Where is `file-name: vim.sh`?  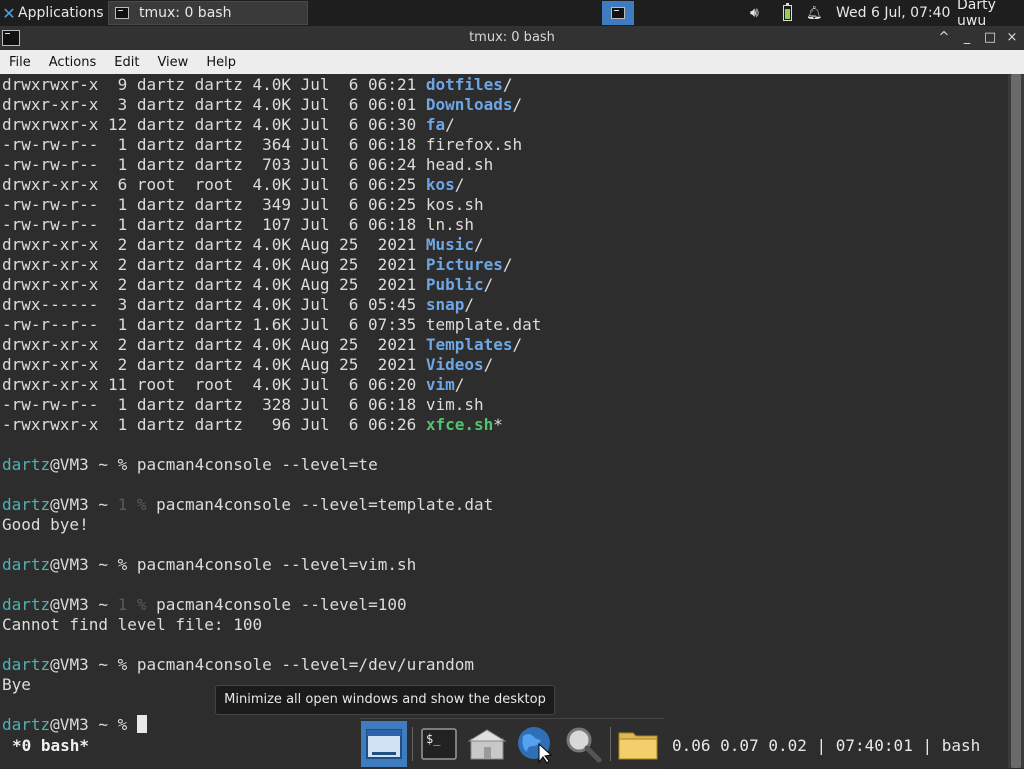
file-name: vim.sh is located at coordinates (454, 404).